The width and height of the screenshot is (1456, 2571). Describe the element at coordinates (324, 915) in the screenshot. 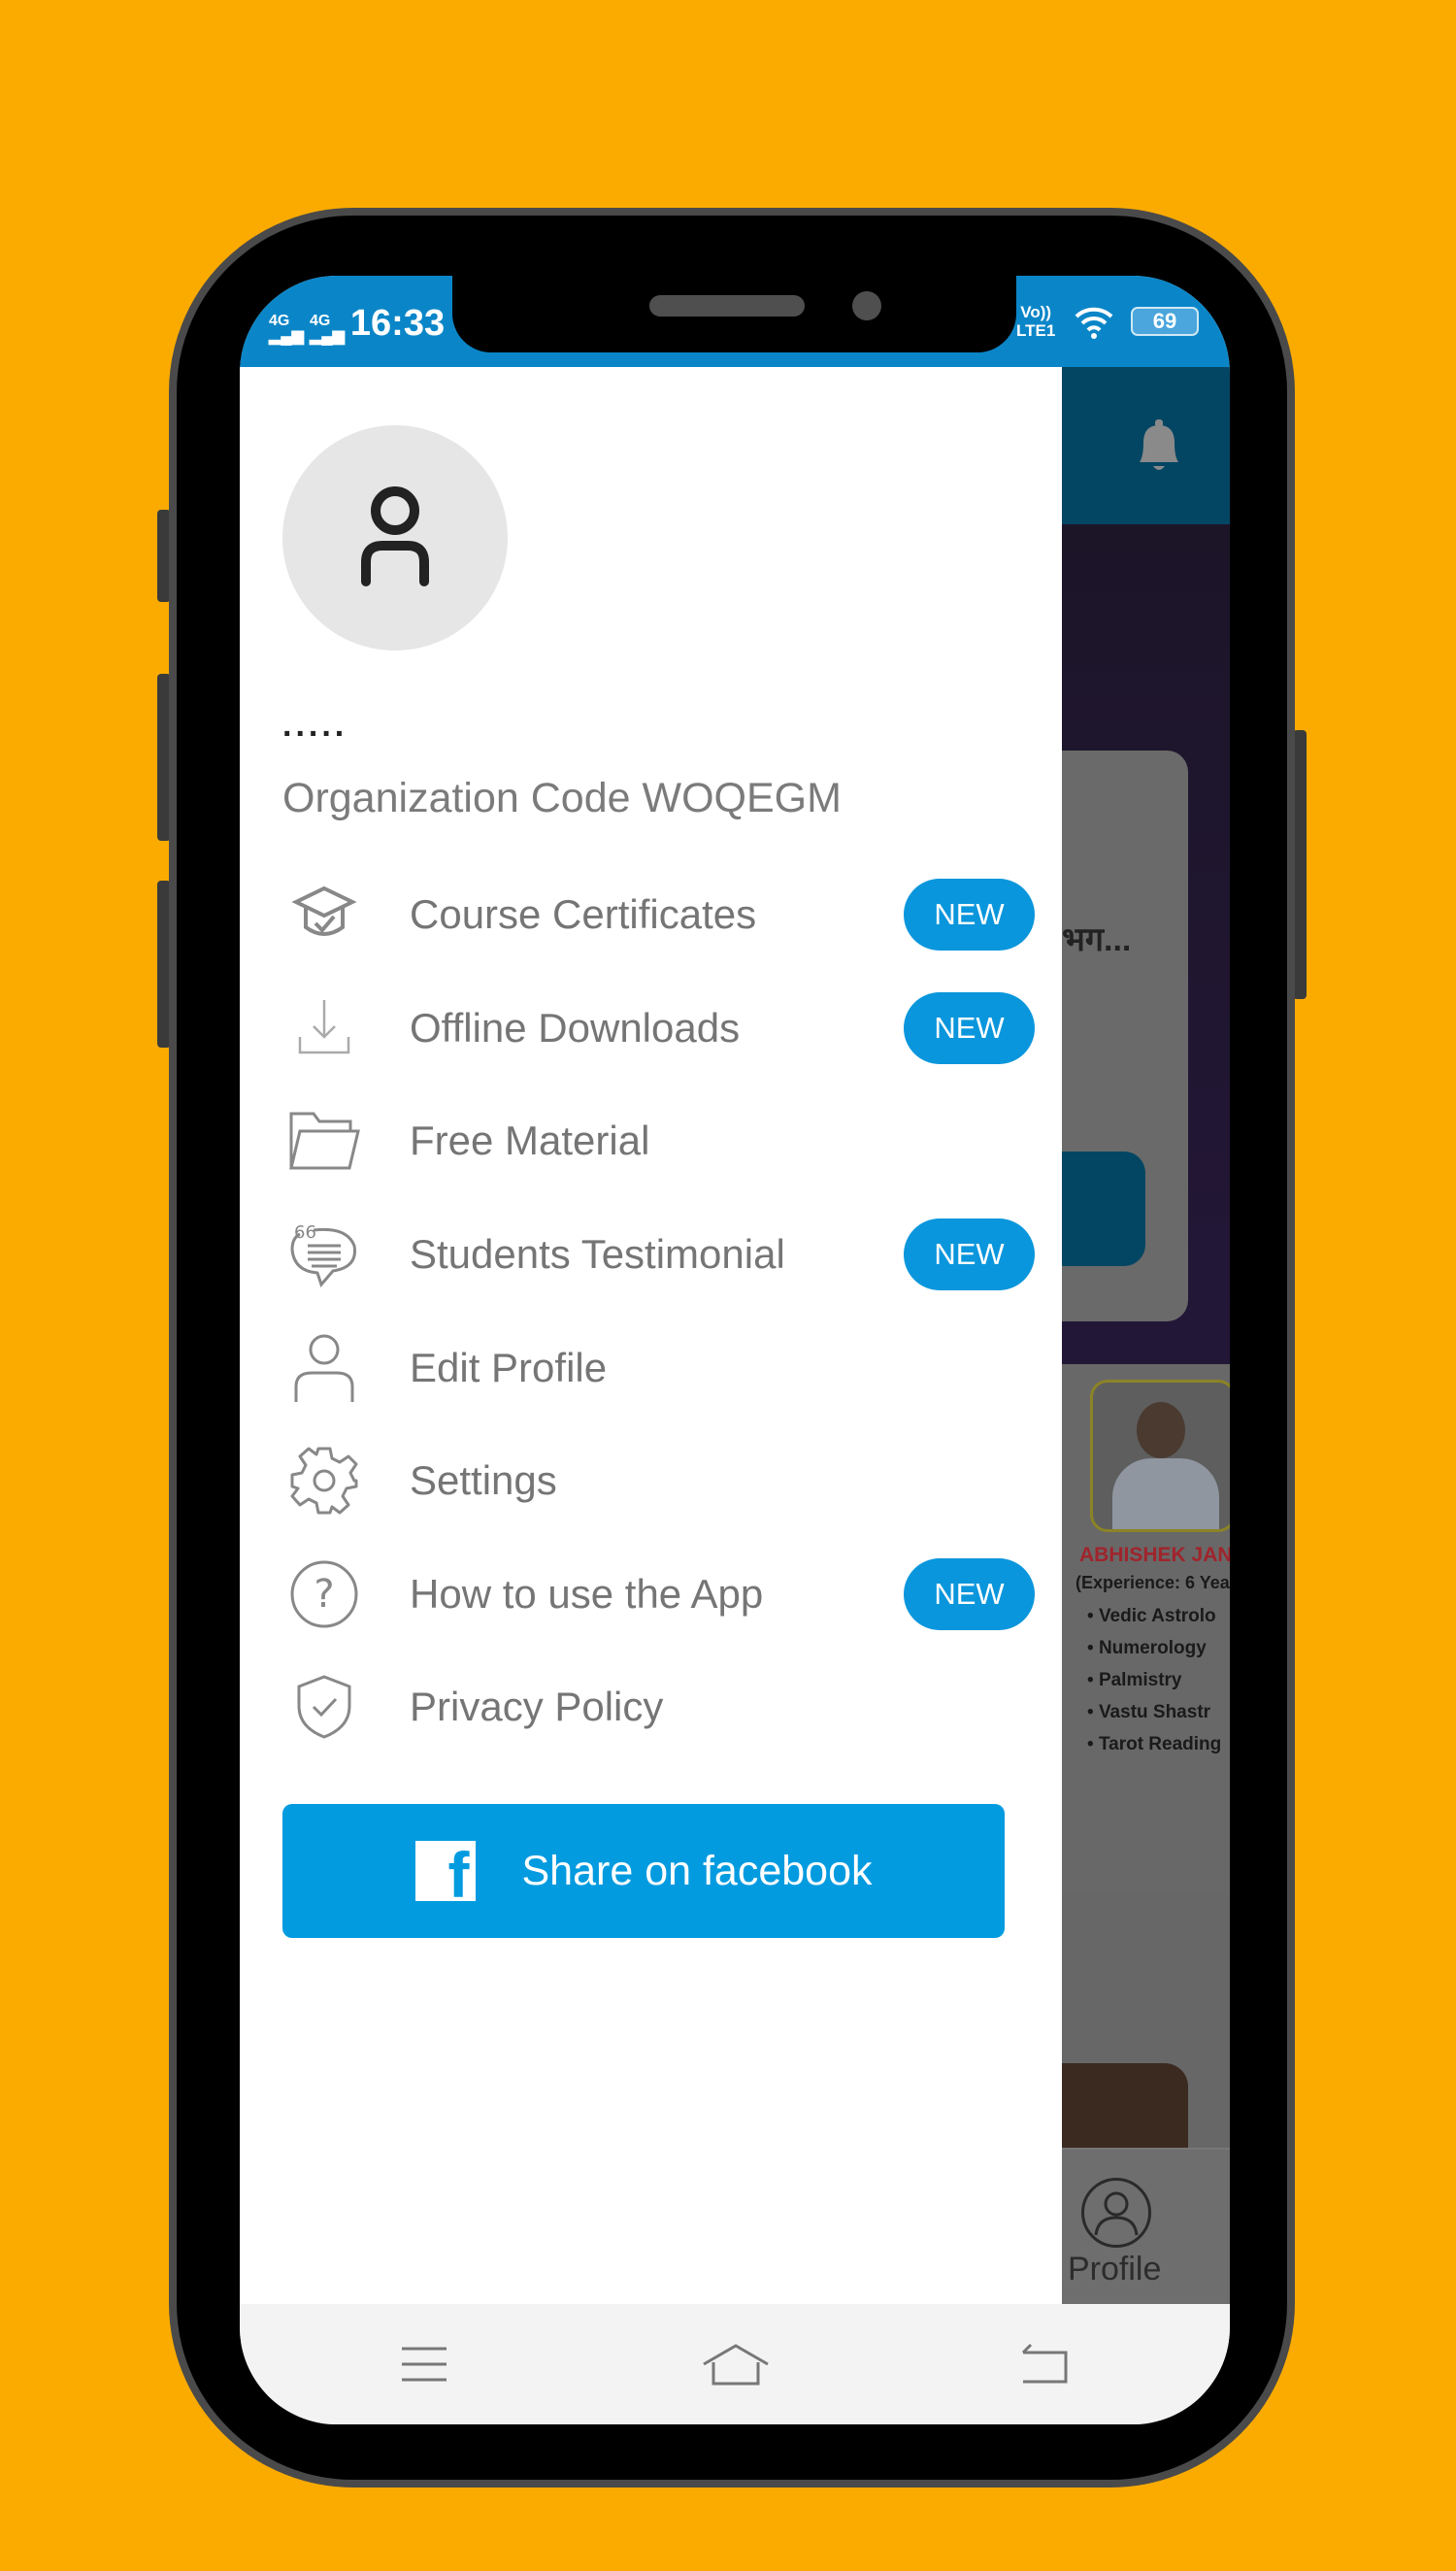

I see `graduation-cap-icon` at that location.